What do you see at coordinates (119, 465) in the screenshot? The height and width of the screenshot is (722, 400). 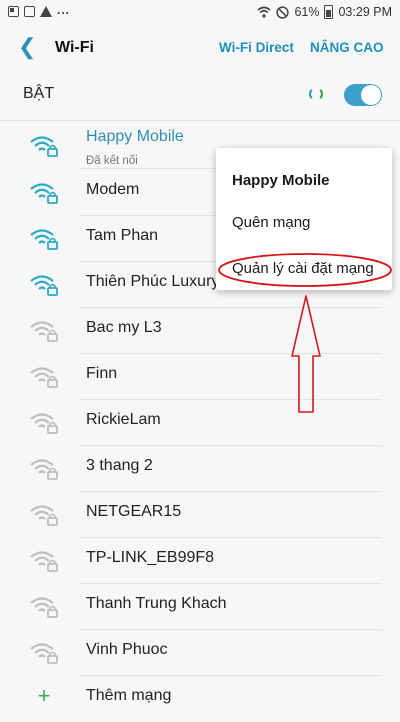 I see `network-name: 3 thang 2` at bounding box center [119, 465].